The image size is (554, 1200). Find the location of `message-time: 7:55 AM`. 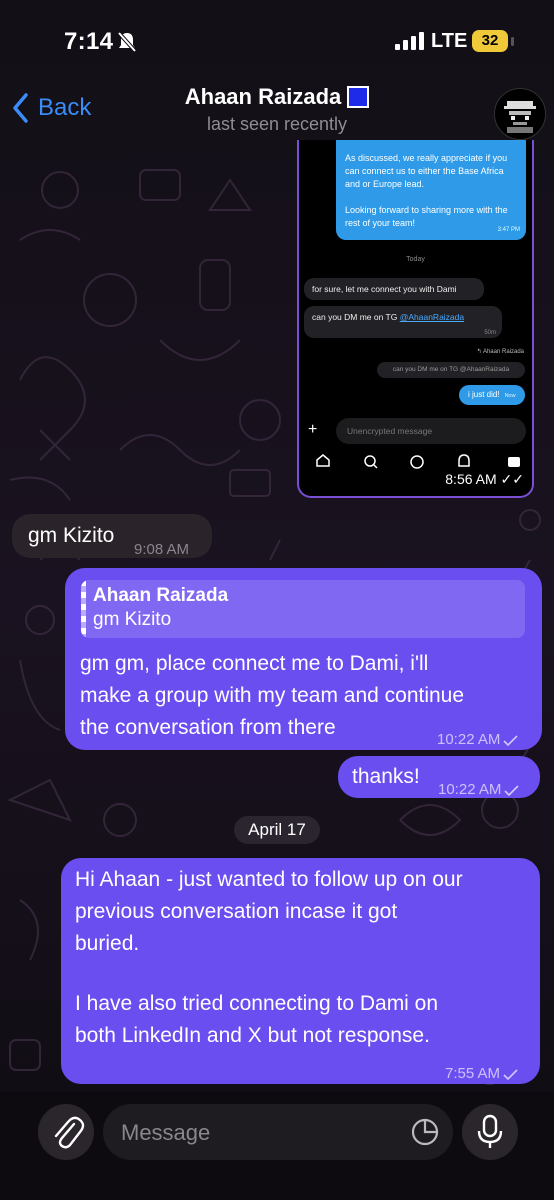

message-time: 7:55 AM is located at coordinates (481, 1074).